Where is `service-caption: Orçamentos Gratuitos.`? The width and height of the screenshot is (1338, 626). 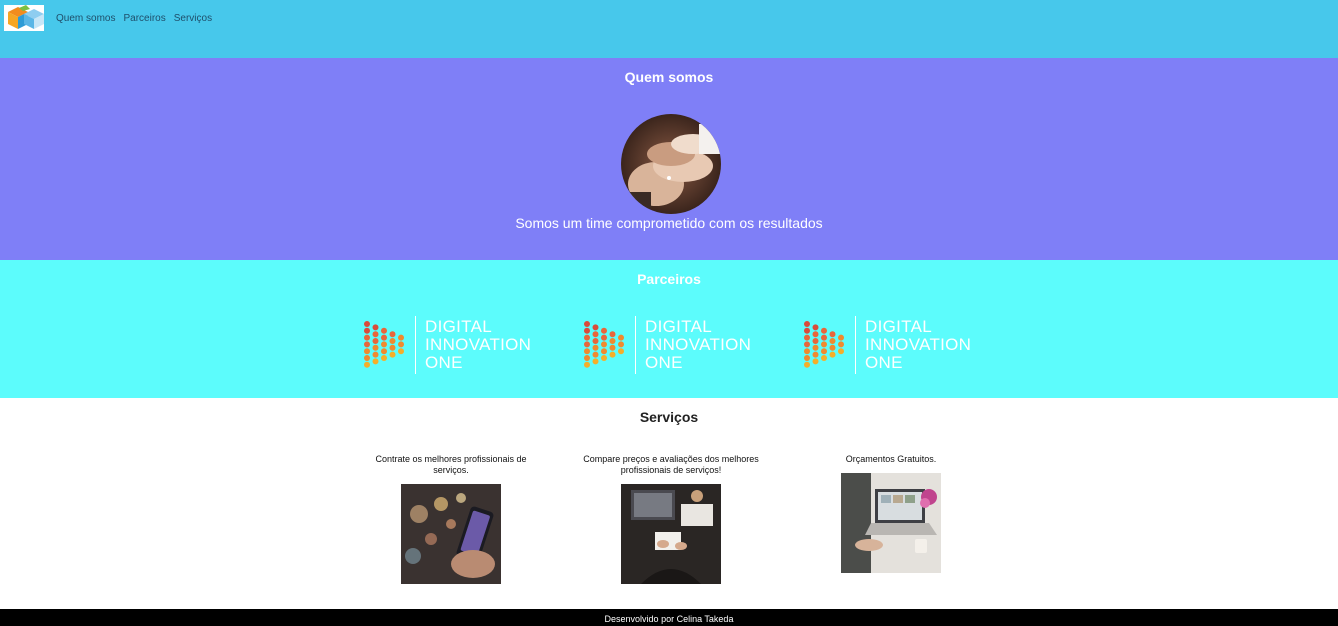 service-caption: Orçamentos Gratuitos. is located at coordinates (891, 459).